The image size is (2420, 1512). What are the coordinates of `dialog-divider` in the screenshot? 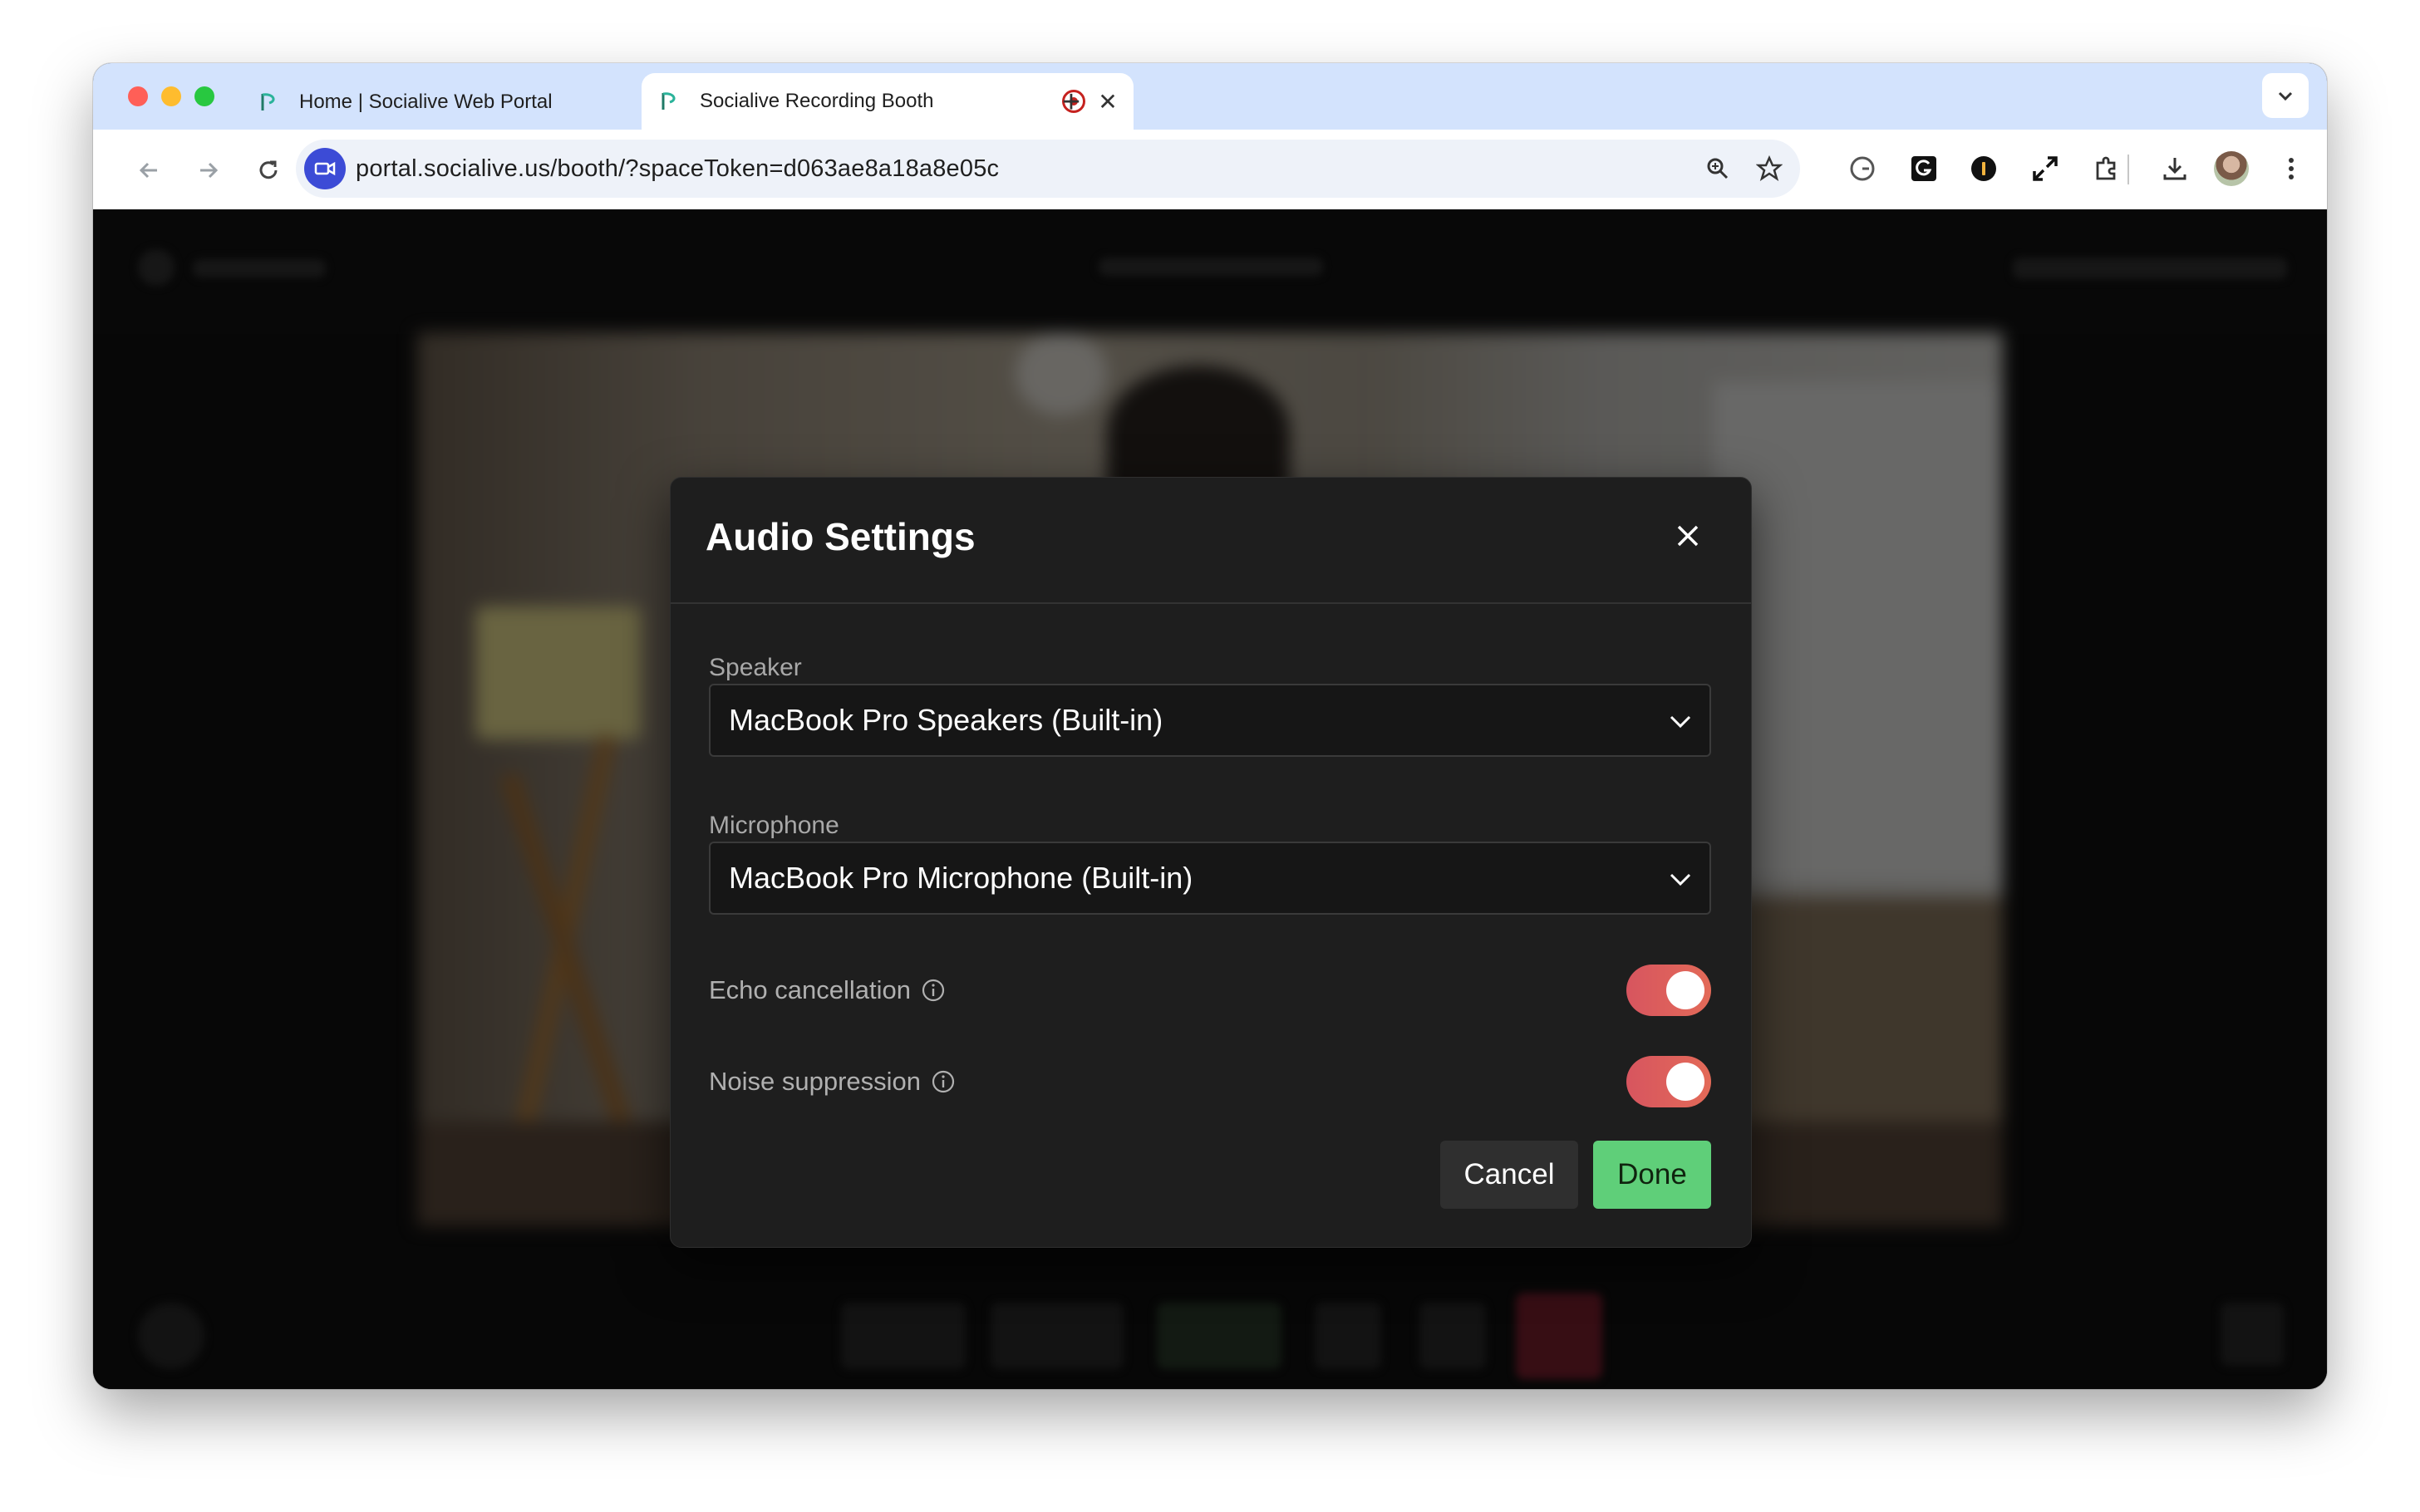 It's located at (1211, 603).